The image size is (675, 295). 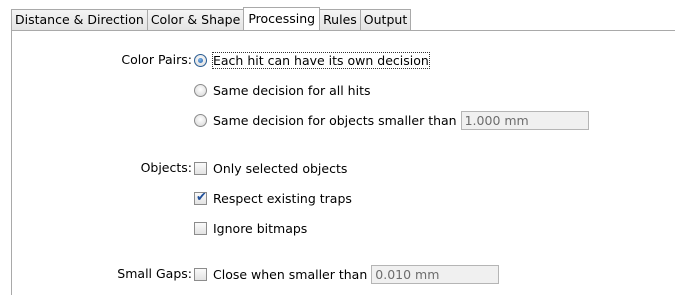 I want to click on small-gaps-option-close: Close when smaller than 0.010 mm, so click(x=347, y=274).